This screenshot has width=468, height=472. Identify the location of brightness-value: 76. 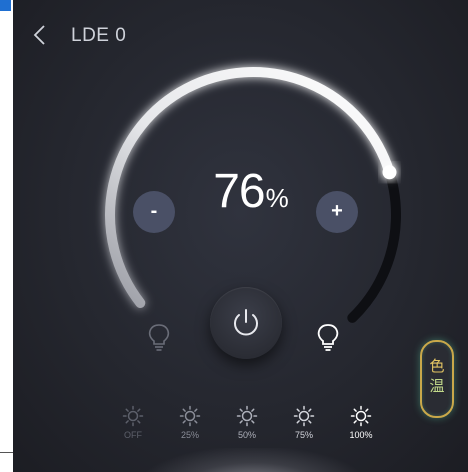
(239, 191).